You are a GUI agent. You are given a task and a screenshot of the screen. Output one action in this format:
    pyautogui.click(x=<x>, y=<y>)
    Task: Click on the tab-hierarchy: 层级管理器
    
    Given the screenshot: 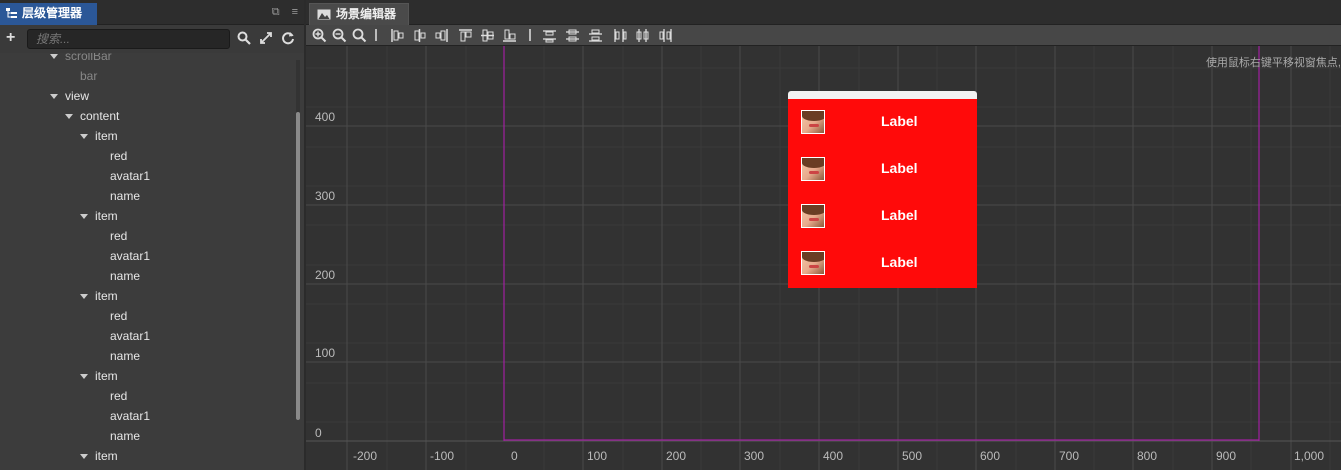 What is the action you would take?
    pyautogui.click(x=48, y=14)
    